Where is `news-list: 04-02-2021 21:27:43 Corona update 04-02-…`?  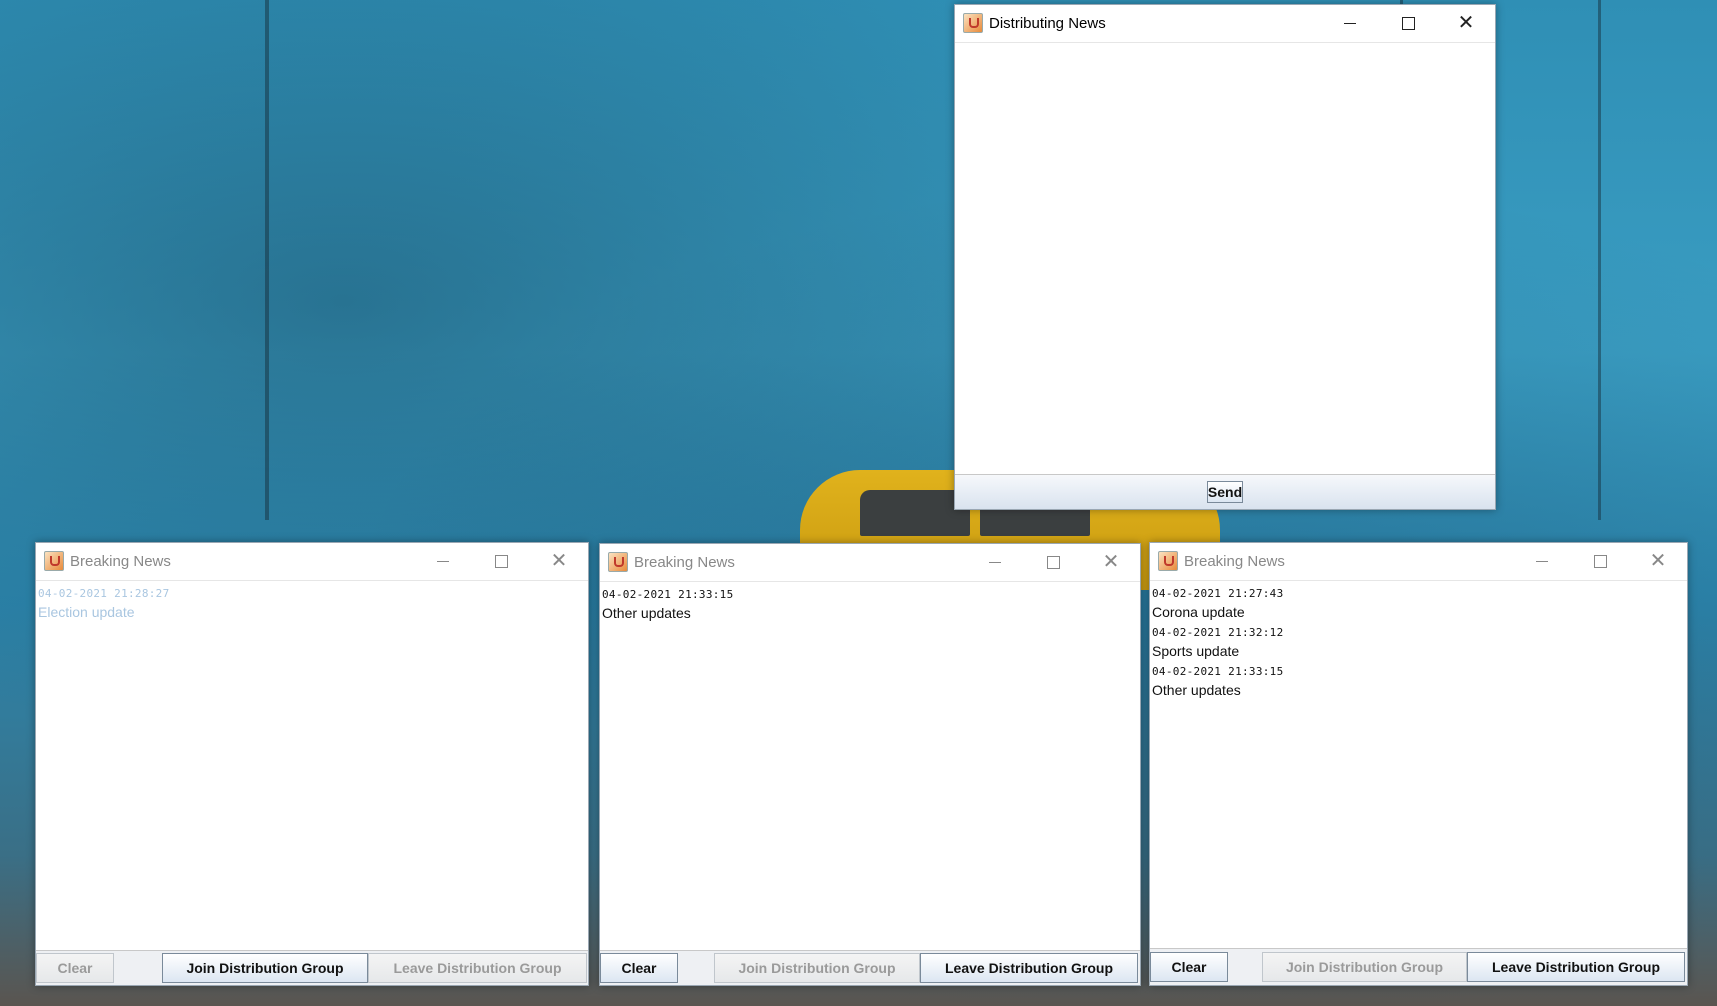 news-list: 04-02-2021 21:27:43 Corona update 04-02-… is located at coordinates (1418, 764).